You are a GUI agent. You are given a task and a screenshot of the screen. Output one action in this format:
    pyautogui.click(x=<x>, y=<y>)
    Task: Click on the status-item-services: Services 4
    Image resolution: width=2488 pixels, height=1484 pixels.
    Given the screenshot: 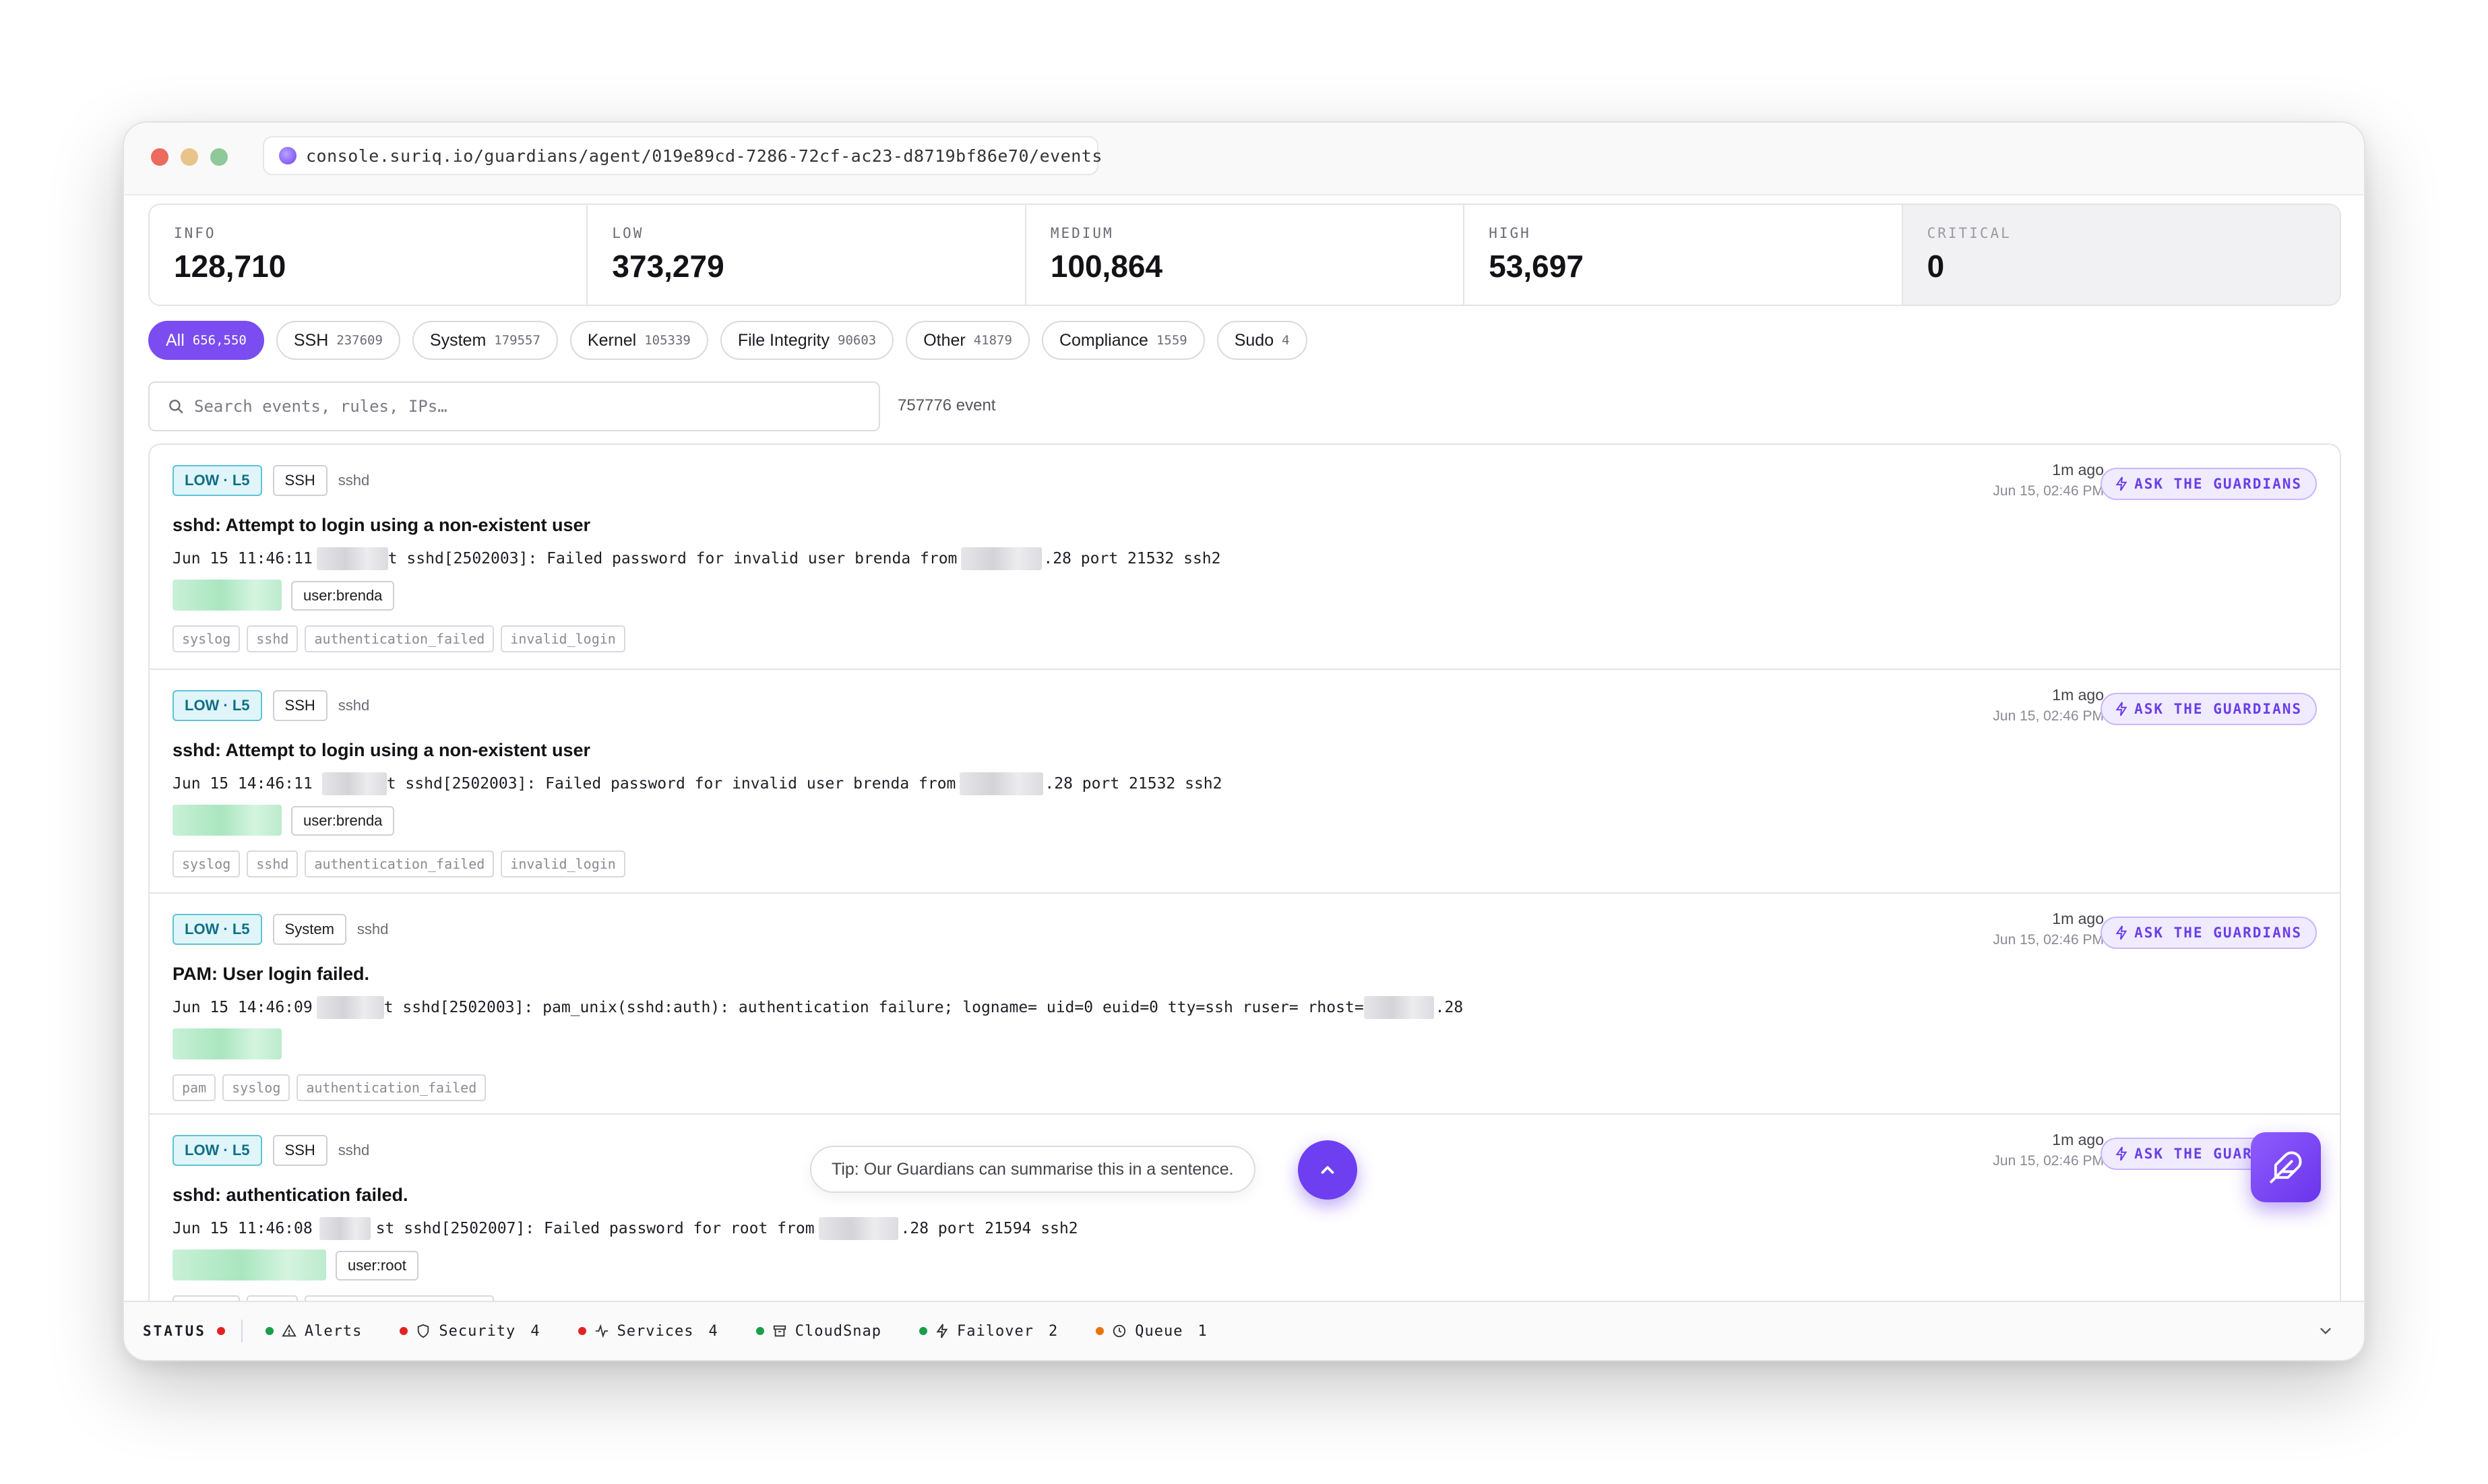 What is the action you would take?
    pyautogui.click(x=648, y=1331)
    